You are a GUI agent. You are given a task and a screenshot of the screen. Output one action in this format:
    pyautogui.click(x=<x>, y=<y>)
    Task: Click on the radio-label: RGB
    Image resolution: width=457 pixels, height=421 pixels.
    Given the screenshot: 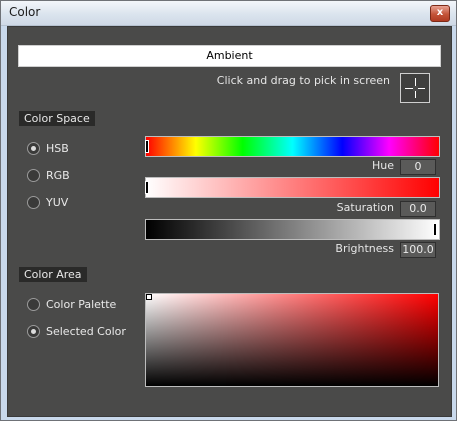 What is the action you would take?
    pyautogui.click(x=58, y=175)
    